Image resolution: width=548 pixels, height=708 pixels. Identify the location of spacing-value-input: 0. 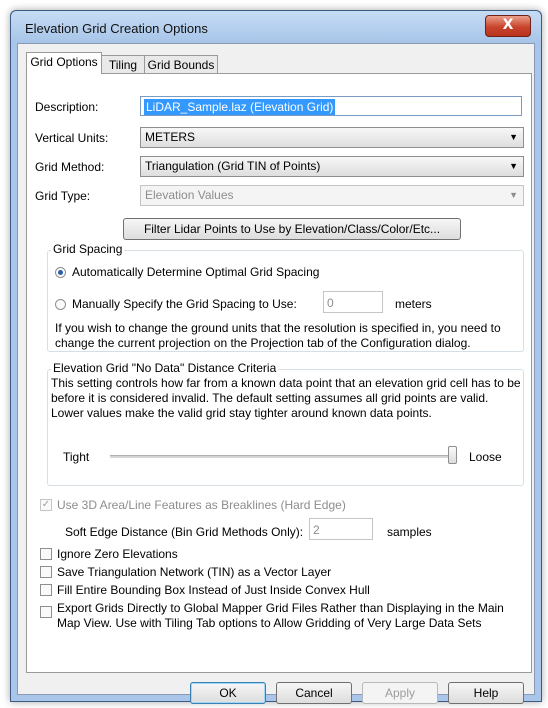
(353, 302).